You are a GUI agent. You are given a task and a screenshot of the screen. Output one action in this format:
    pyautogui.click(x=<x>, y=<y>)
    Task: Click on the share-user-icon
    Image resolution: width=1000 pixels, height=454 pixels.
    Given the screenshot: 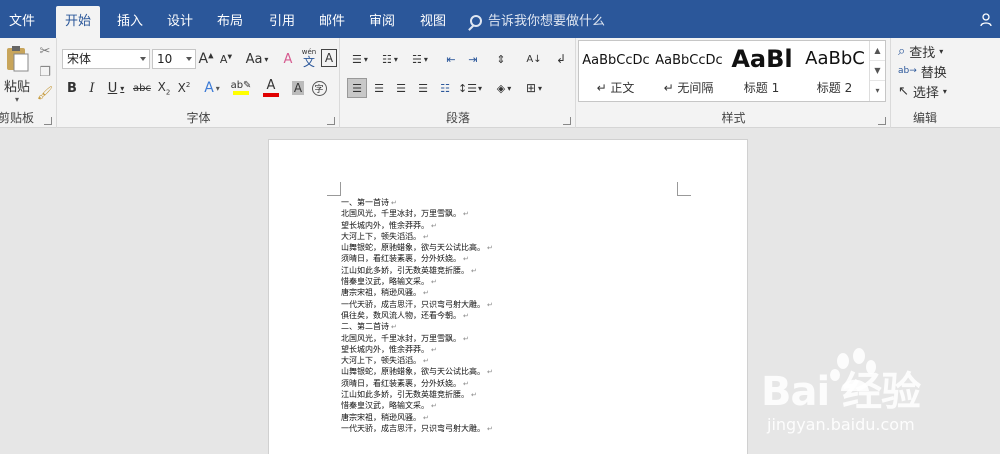 What is the action you would take?
    pyautogui.click(x=987, y=20)
    